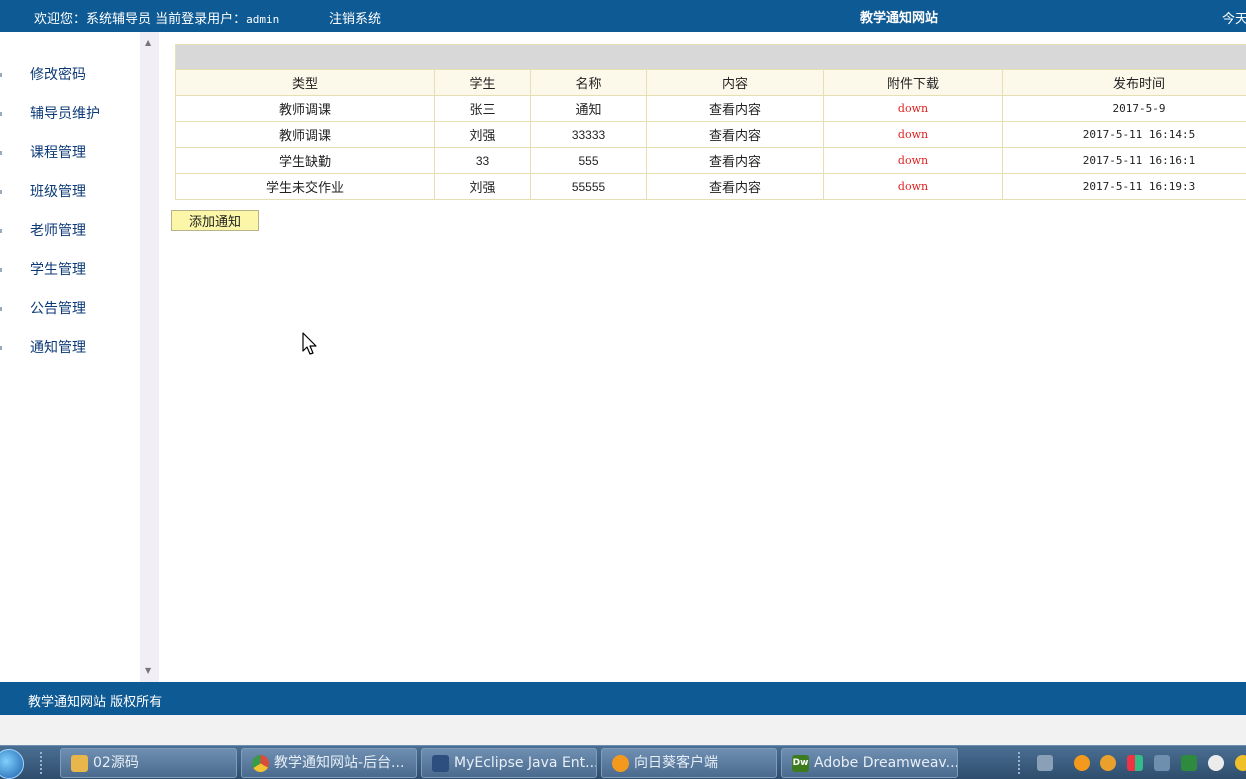 The width and height of the screenshot is (1246, 779). I want to click on sidebar-item-notice-management: 通知管理, so click(70, 356).